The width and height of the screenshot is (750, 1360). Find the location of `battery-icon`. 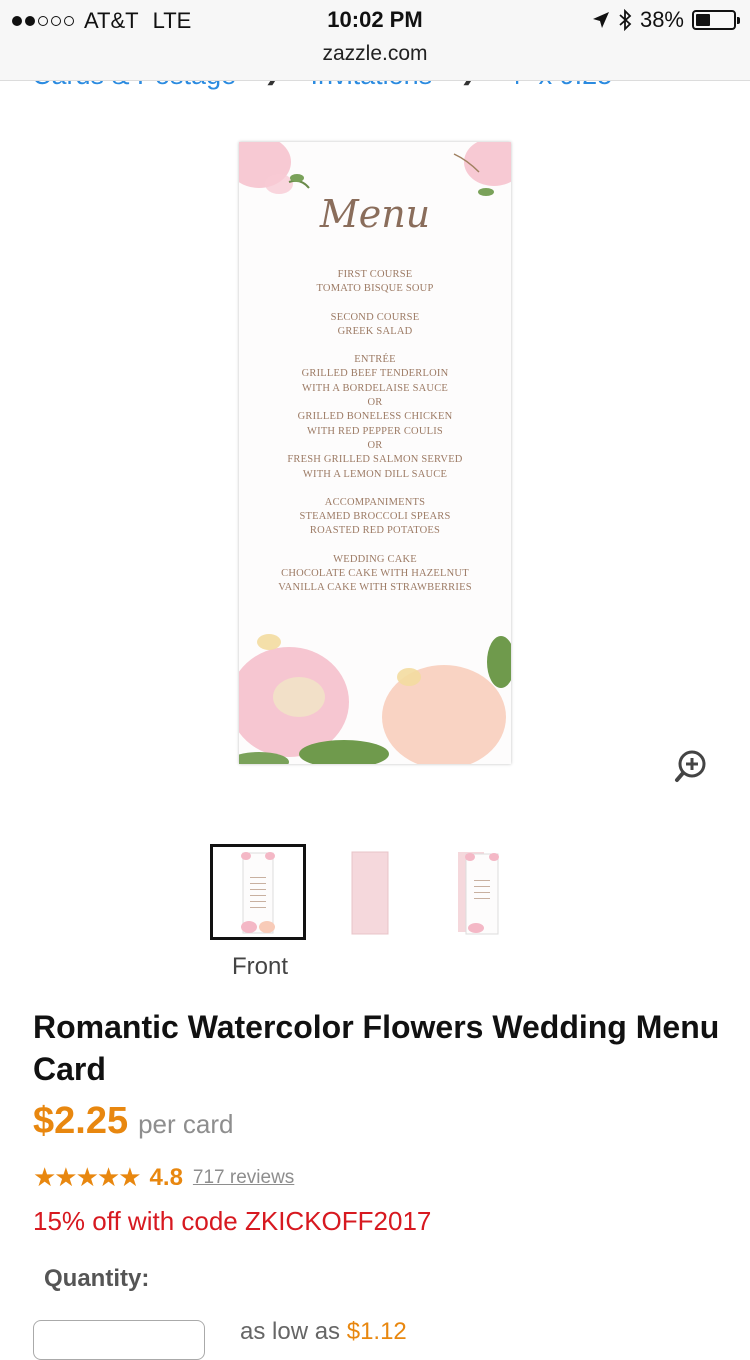

battery-icon is located at coordinates (716, 20).